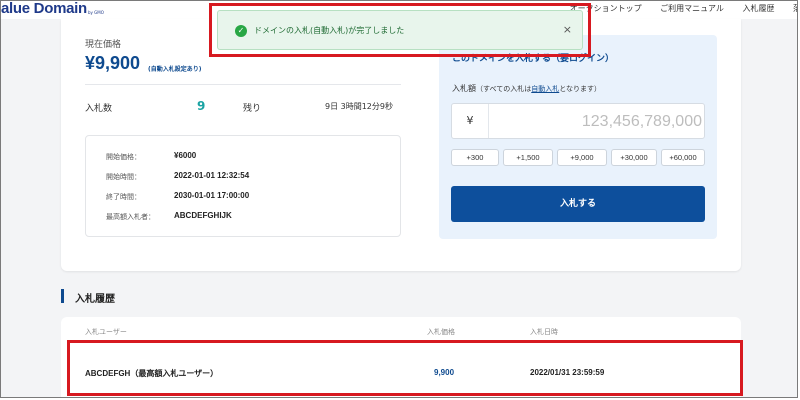 Image resolution: width=800 pixels, height=400 pixels. What do you see at coordinates (441, 332) in the screenshot?
I see `column-header-price: 入札価格` at bounding box center [441, 332].